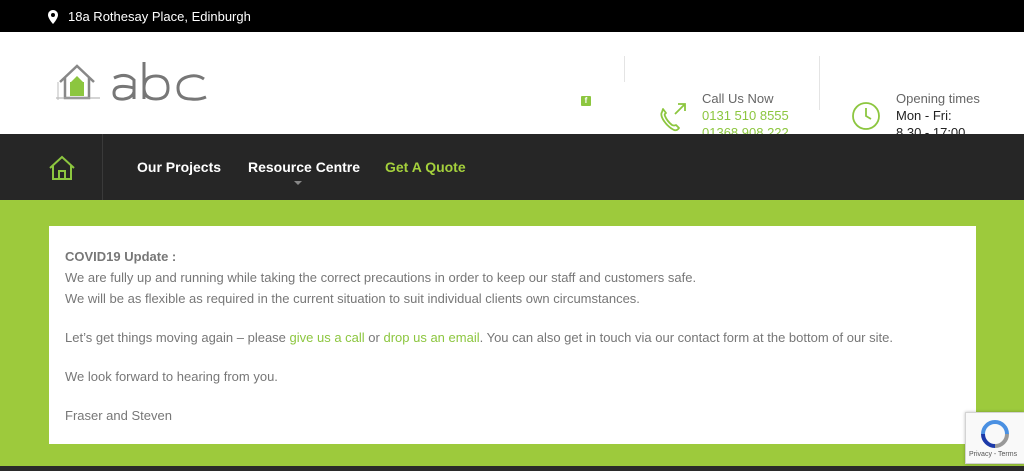 The height and width of the screenshot is (471, 1024). What do you see at coordinates (866, 116) in the screenshot?
I see `clock-icon` at bounding box center [866, 116].